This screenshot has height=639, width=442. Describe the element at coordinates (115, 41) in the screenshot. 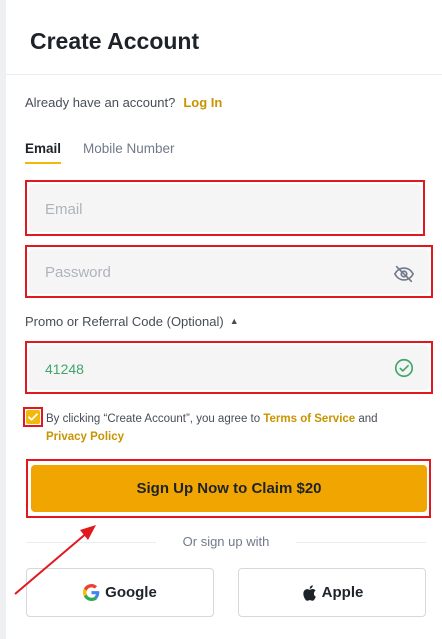

I see `page-title: Create Account` at that location.